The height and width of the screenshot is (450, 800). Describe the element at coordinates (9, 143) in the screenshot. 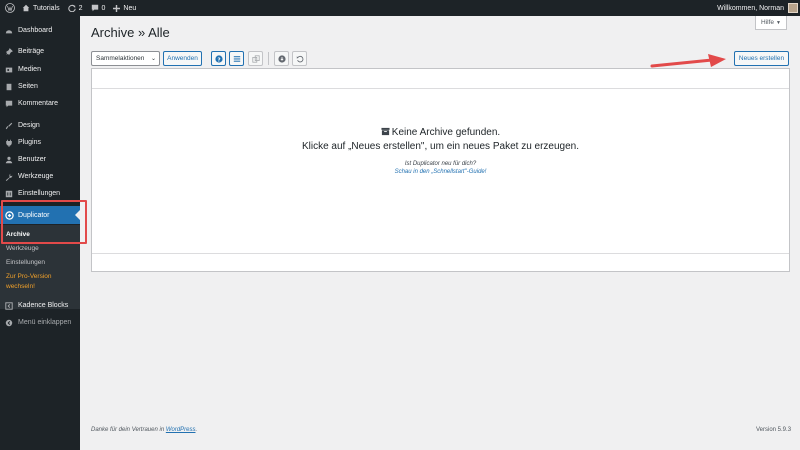

I see `plugin-icon` at that location.